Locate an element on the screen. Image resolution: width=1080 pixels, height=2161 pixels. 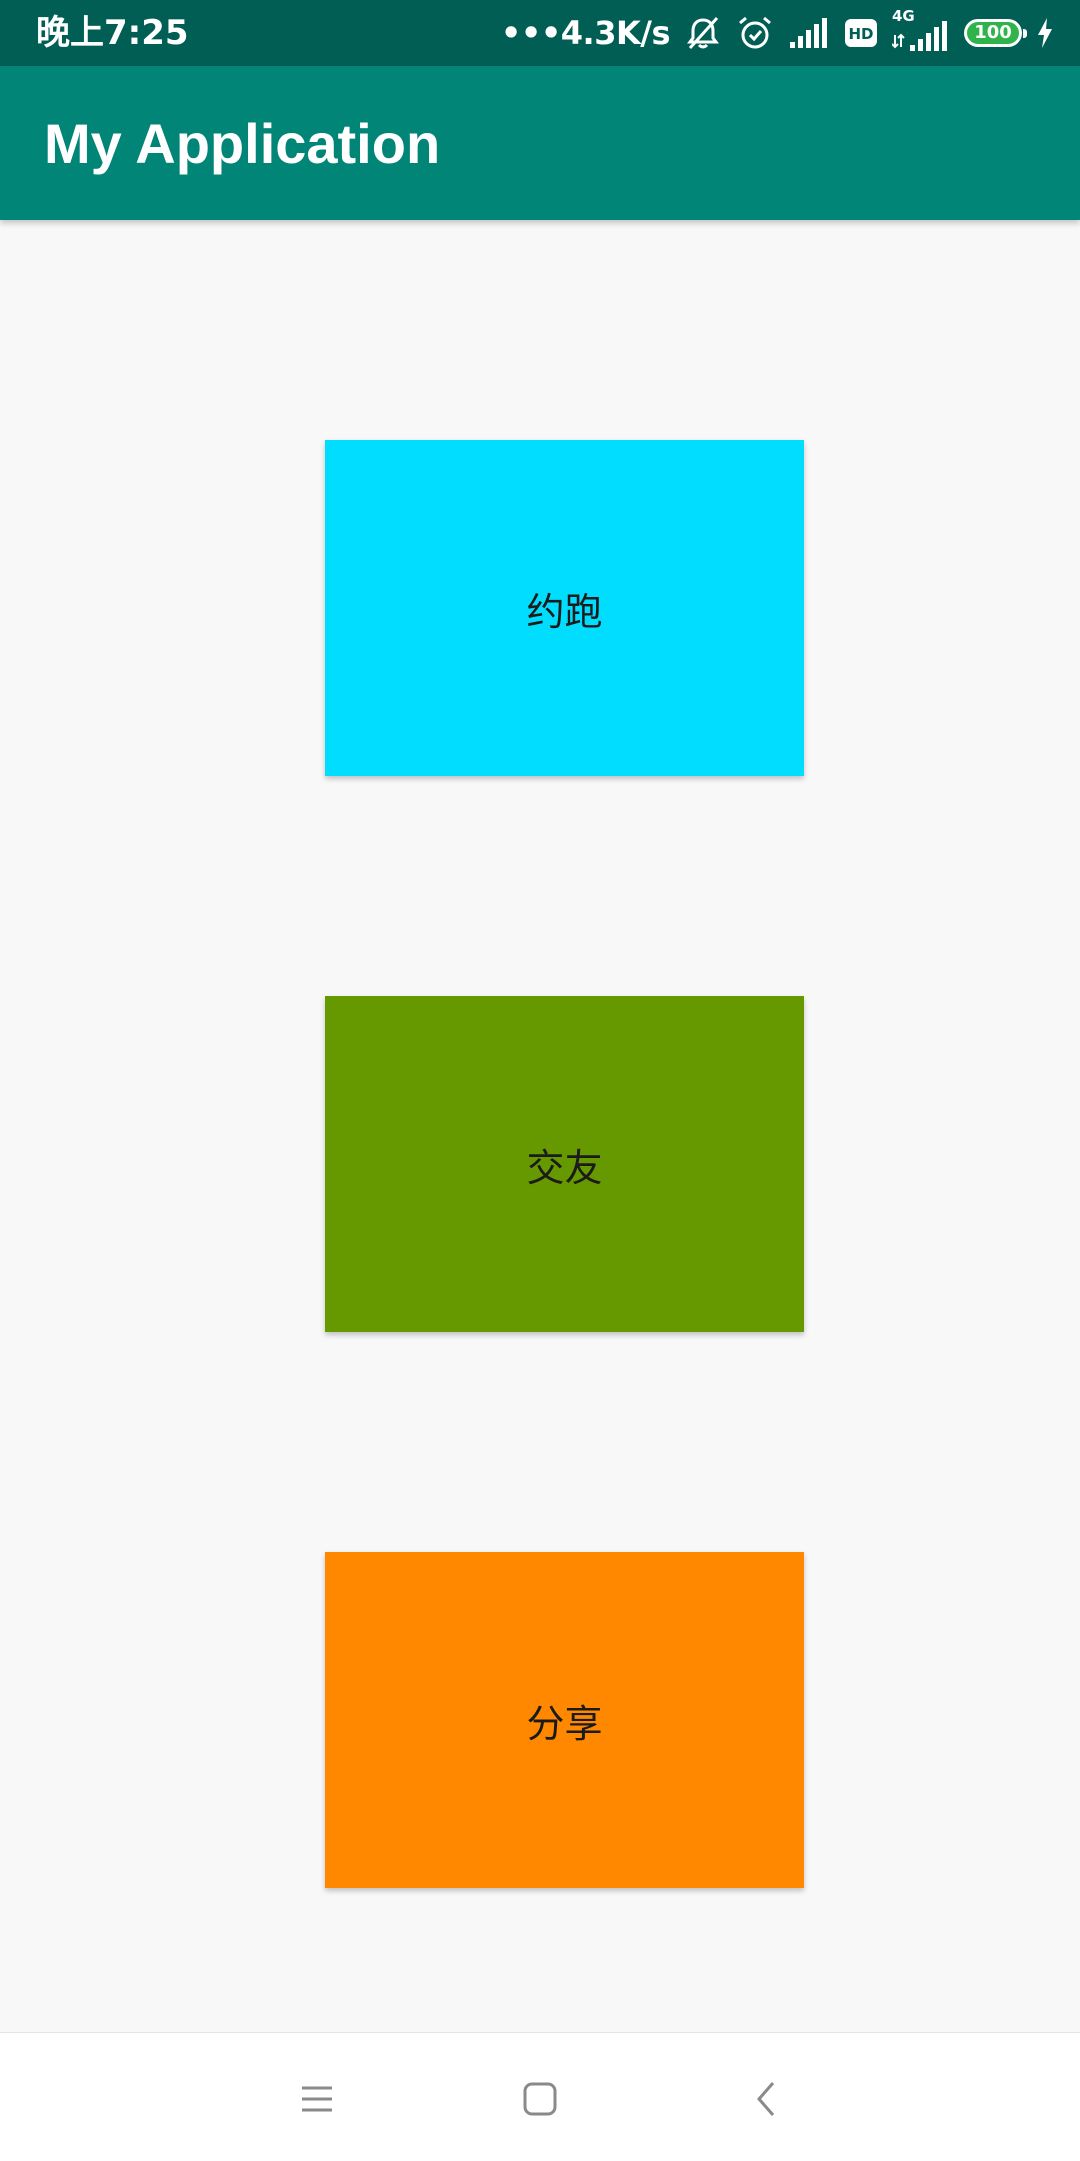
app-title: My Application is located at coordinates (242, 143).